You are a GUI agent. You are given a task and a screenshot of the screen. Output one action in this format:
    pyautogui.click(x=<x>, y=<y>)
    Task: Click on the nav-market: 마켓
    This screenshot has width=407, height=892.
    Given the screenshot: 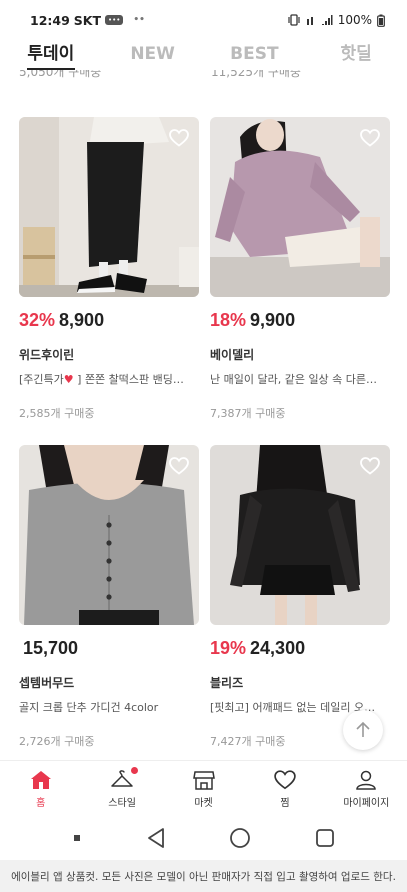 What is the action you would take?
    pyautogui.click(x=203, y=788)
    